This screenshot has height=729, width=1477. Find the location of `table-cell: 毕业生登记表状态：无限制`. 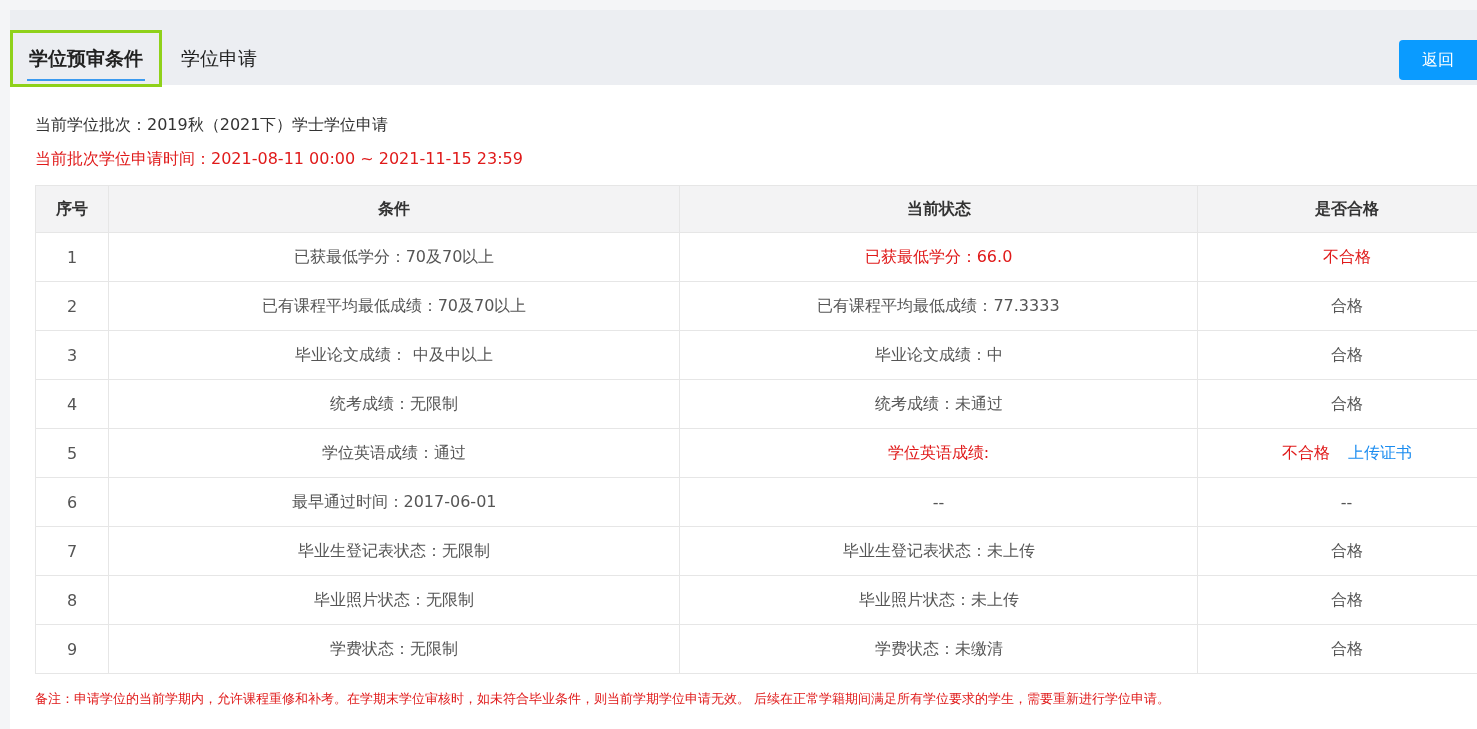

table-cell: 毕业生登记表状态：无限制 is located at coordinates (394, 551).